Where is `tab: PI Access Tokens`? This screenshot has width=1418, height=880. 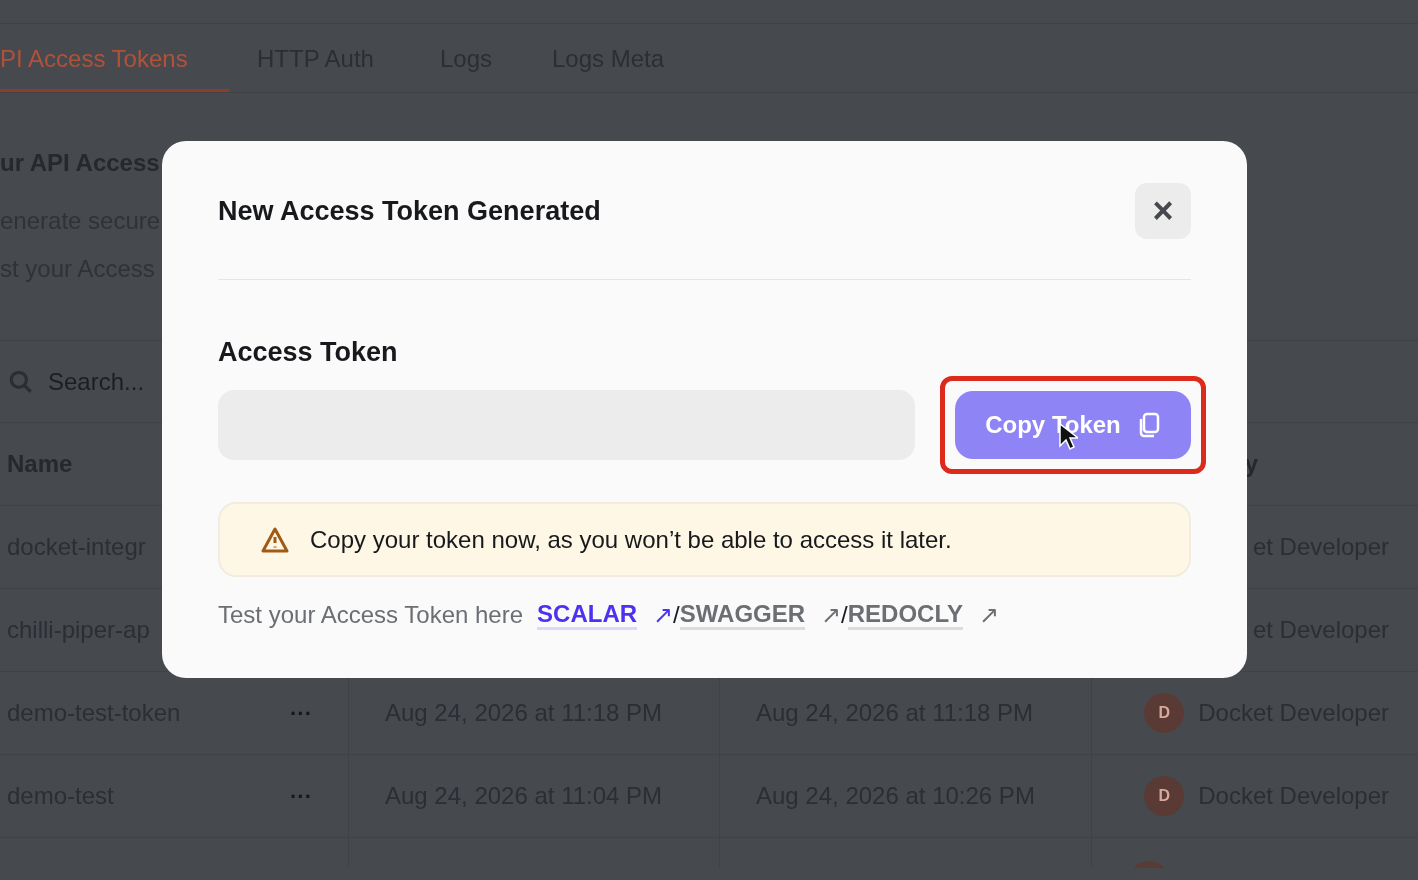
tab: PI Access Tokens is located at coordinates (114, 58).